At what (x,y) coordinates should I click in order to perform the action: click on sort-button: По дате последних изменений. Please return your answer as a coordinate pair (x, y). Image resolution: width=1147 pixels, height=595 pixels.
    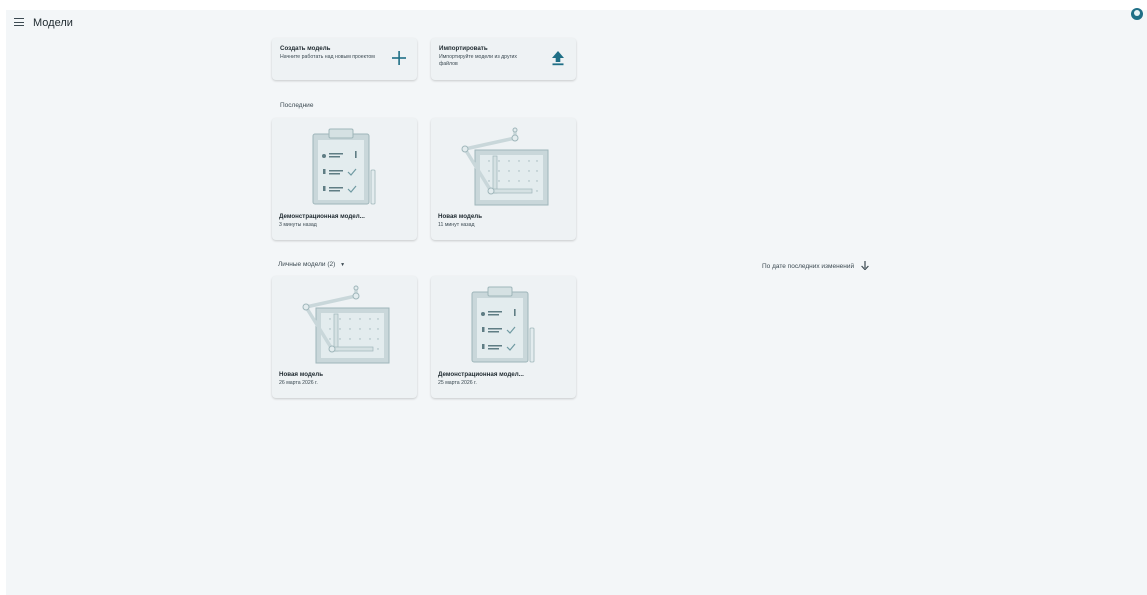
    Looking at the image, I should click on (815, 266).